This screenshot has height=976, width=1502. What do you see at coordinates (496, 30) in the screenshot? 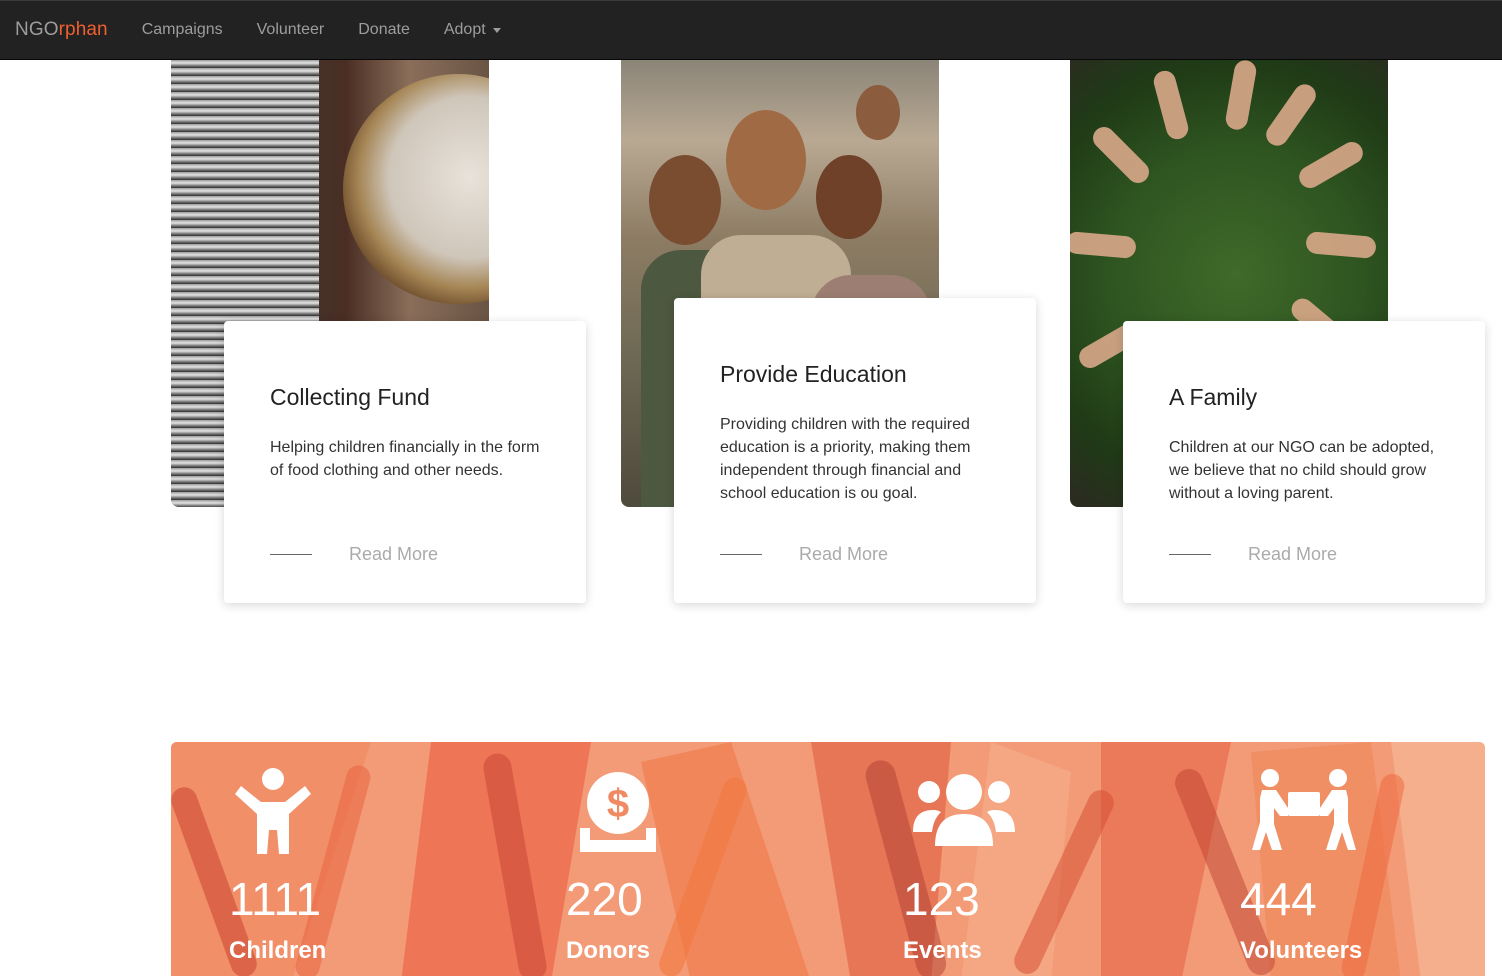
I see `caret-down-icon` at bounding box center [496, 30].